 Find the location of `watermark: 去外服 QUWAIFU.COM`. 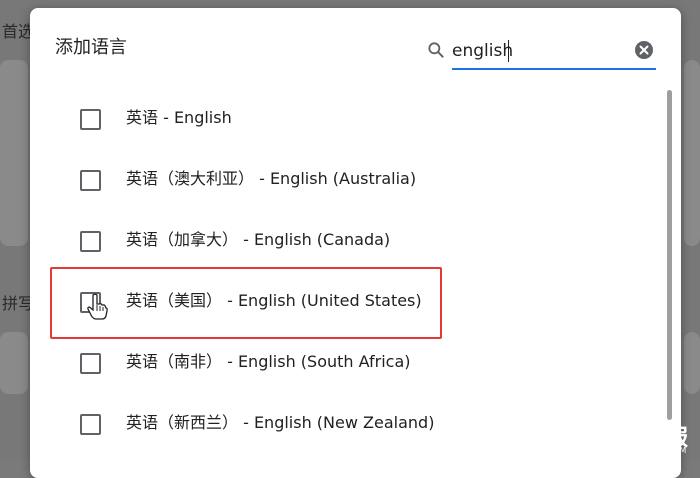

watermark: 去外服 QUWAIFU.COM is located at coordinates (640, 437).